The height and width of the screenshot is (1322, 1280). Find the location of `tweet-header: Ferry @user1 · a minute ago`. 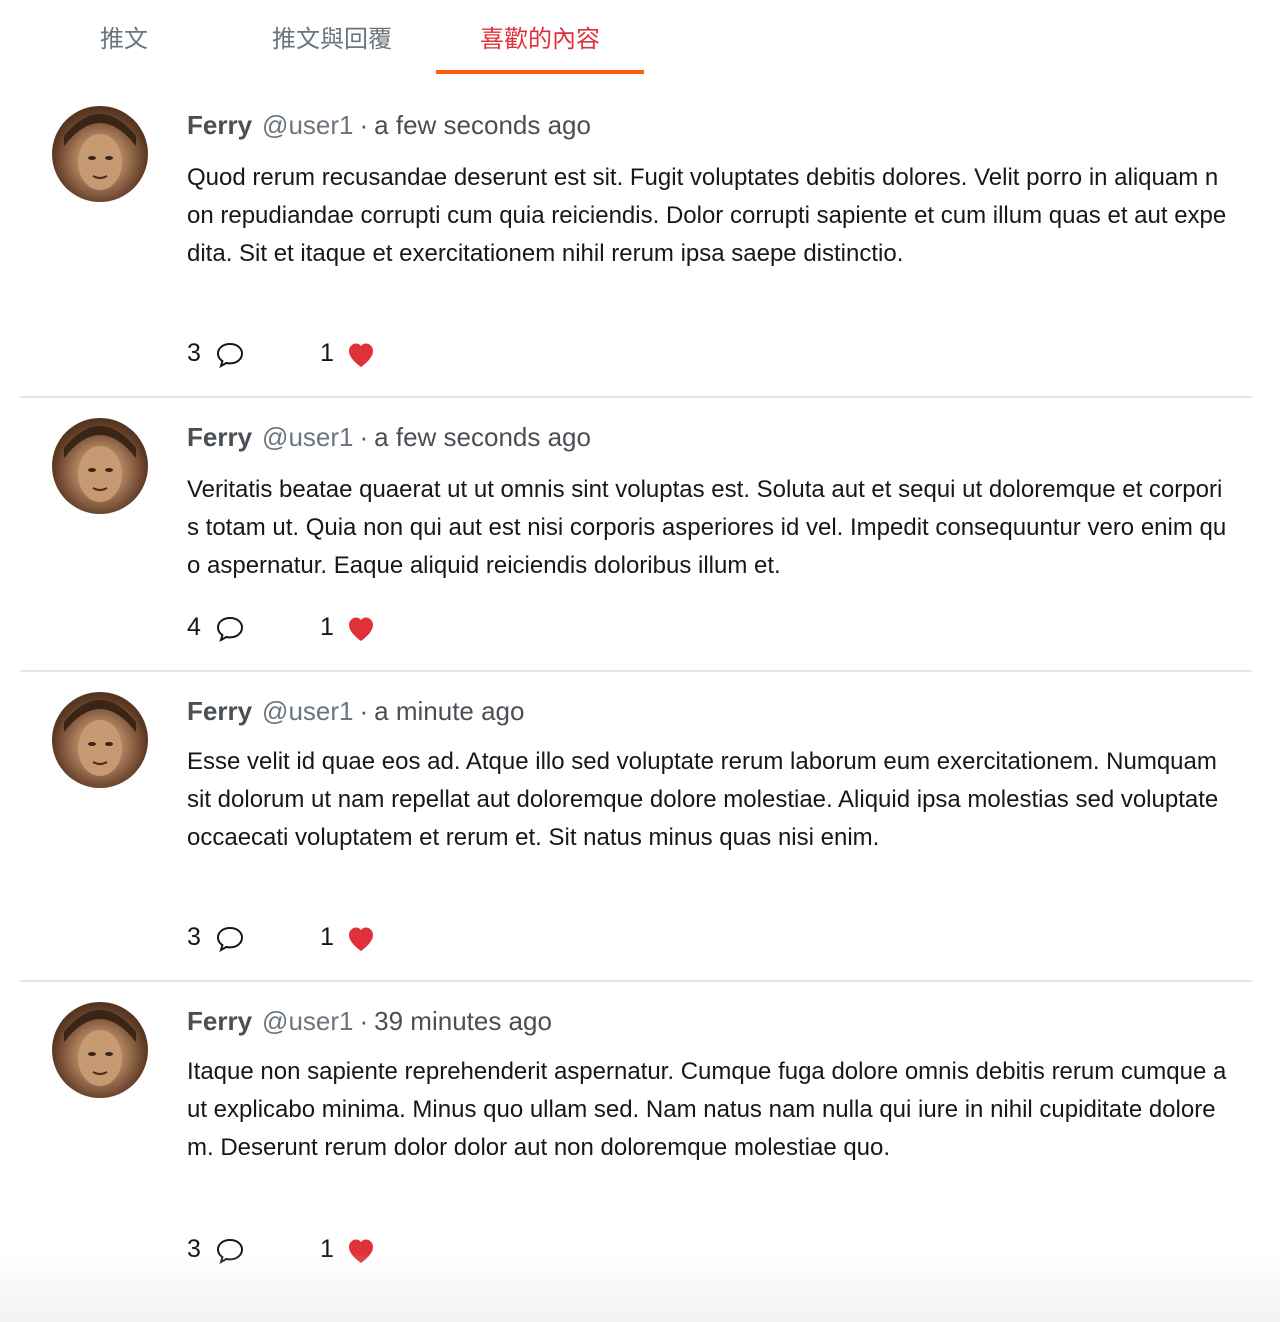

tweet-header: Ferry @user1 · a minute ago is located at coordinates (355, 711).